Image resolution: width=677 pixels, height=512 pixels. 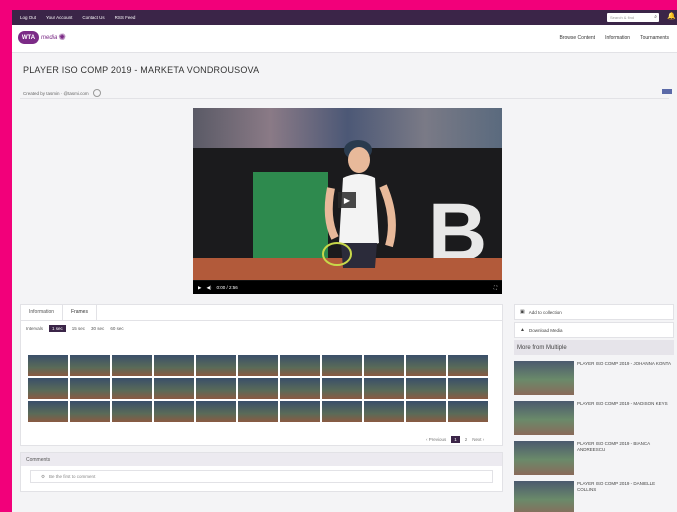 What do you see at coordinates (125, 17) in the screenshot?
I see `rss-link: RSS Feed` at bounding box center [125, 17].